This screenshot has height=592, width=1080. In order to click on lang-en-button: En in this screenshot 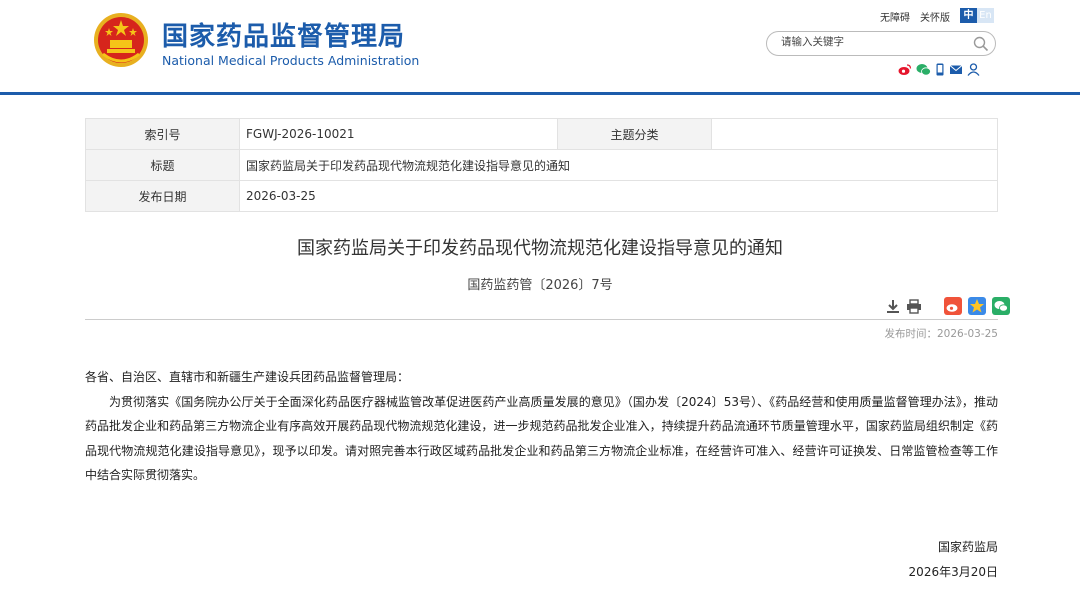, I will do `click(985, 15)`.